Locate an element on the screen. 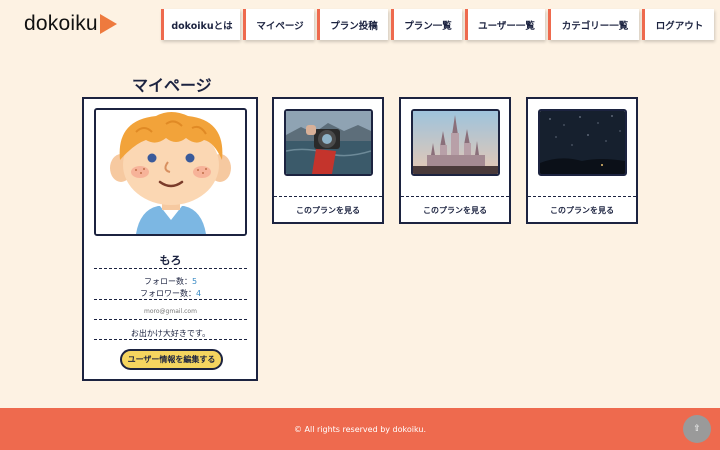  nav-item-about: dokoikuとは is located at coordinates (200, 24).